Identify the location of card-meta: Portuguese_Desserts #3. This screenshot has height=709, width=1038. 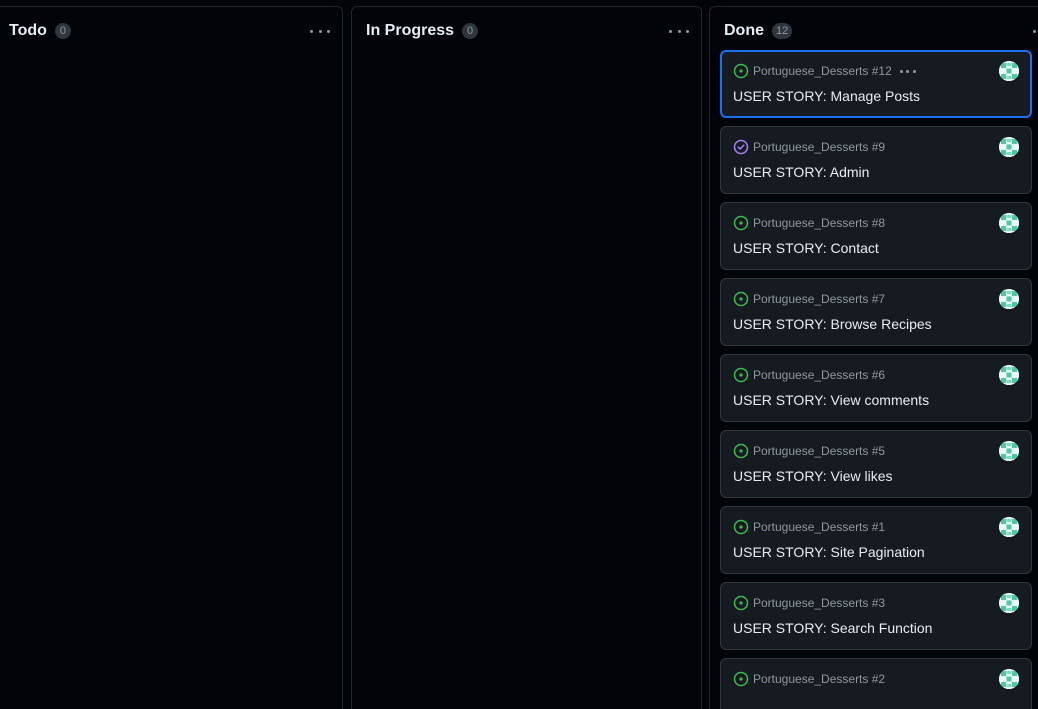
(809, 603).